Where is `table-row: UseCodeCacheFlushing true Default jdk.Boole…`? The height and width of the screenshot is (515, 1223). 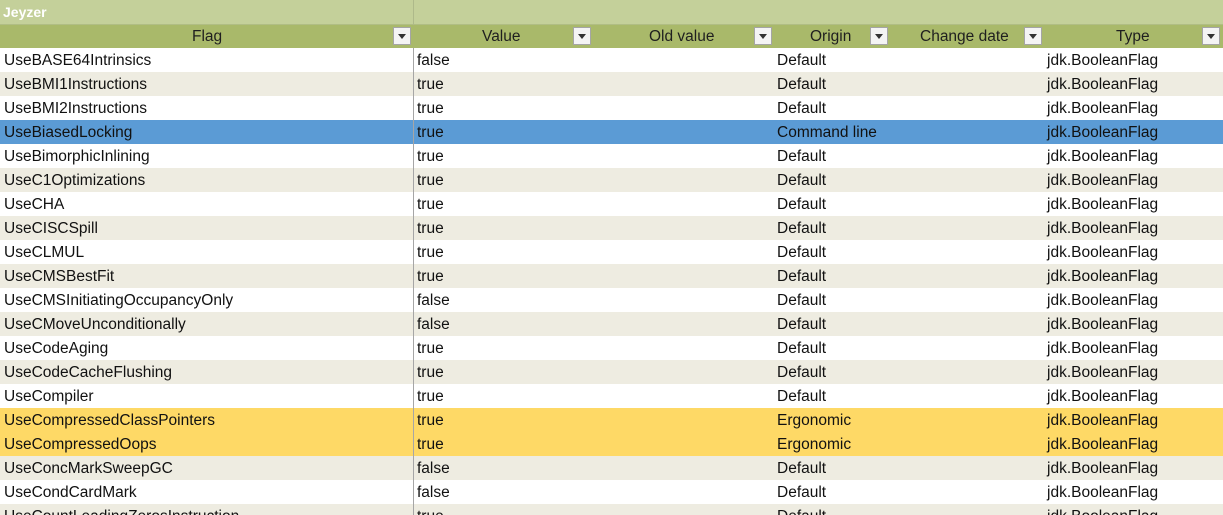 table-row: UseCodeCacheFlushing true Default jdk.Boole… is located at coordinates (611, 372).